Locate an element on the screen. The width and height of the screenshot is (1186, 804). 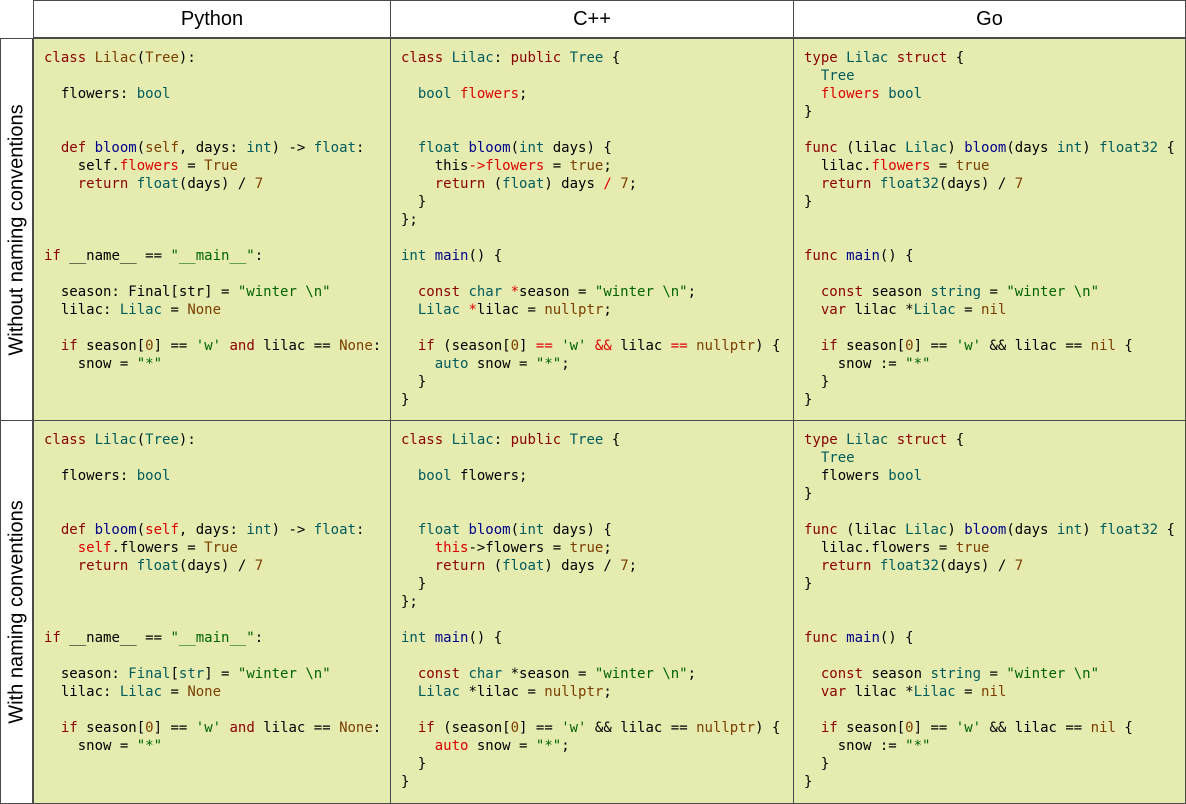
code-token: auto is located at coordinates (455, 746).